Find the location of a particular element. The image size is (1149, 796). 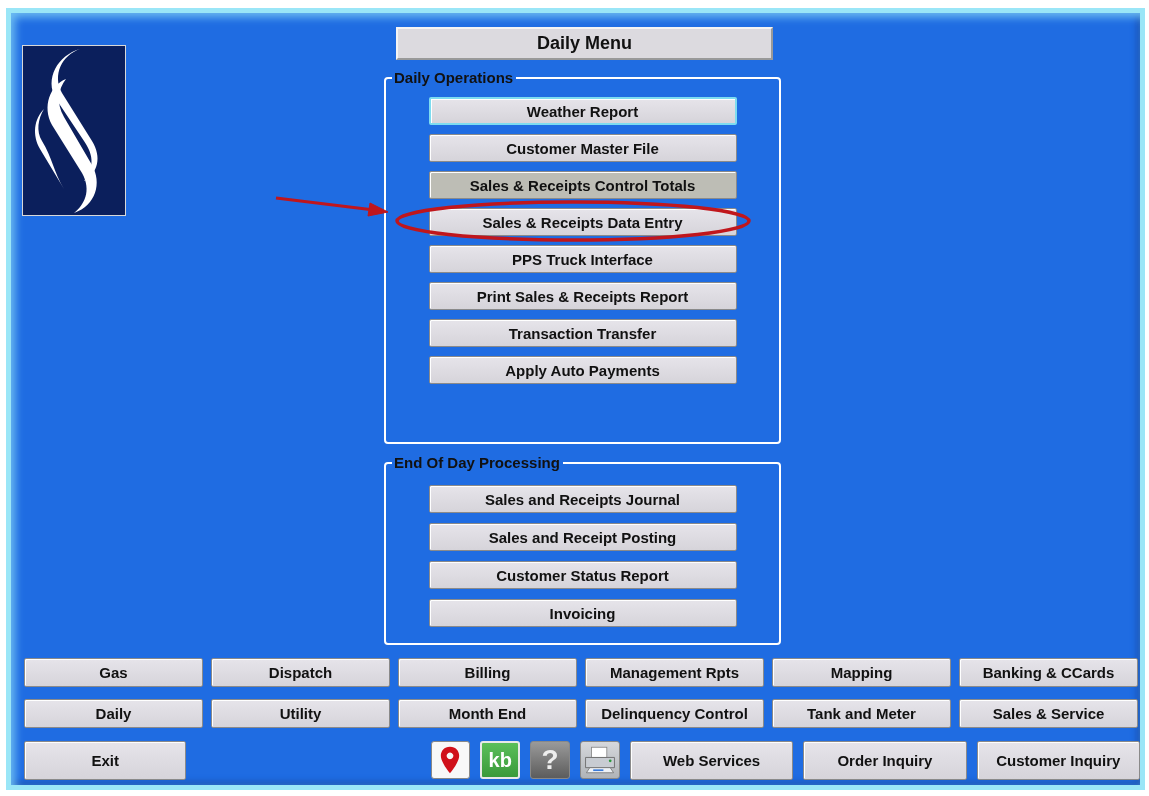

menu-button: Print Sales & Receipts Report is located at coordinates (582, 296).